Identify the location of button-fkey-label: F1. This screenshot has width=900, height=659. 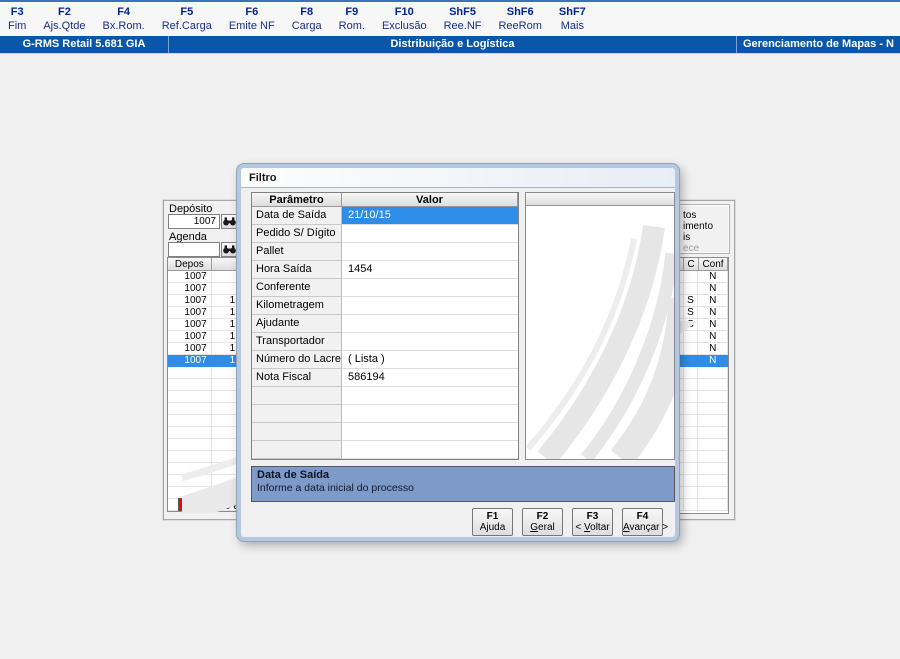
(492, 516).